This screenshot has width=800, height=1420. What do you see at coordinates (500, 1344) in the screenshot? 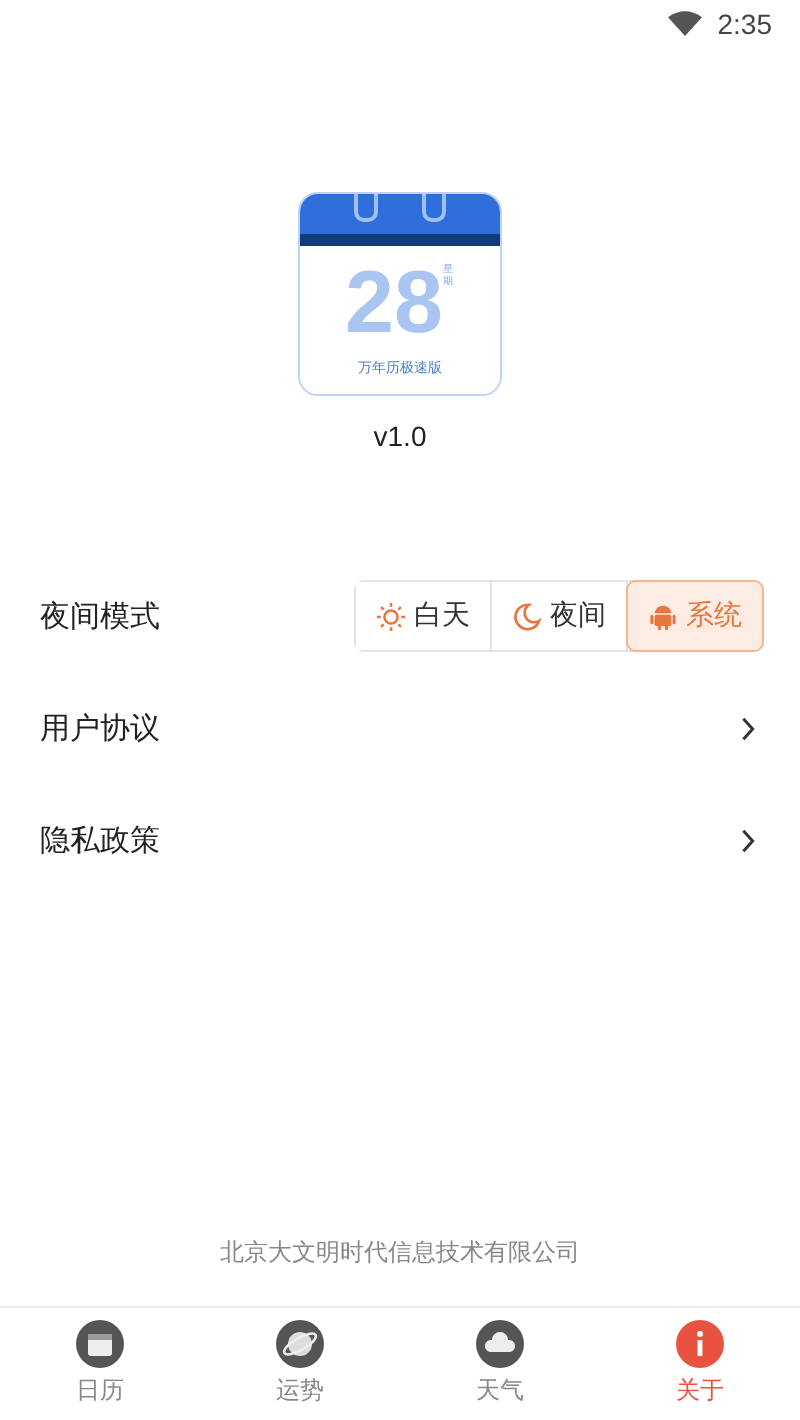
I see `cloud-icon` at bounding box center [500, 1344].